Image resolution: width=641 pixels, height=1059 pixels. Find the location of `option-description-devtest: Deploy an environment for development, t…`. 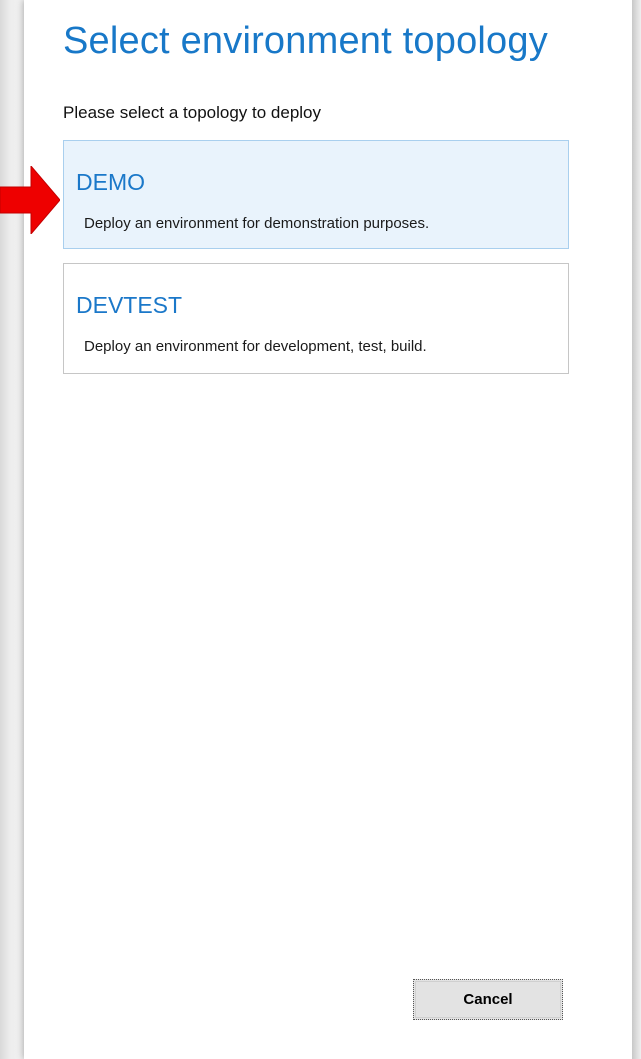

option-description-devtest: Deploy an environment for development, t… is located at coordinates (255, 346).